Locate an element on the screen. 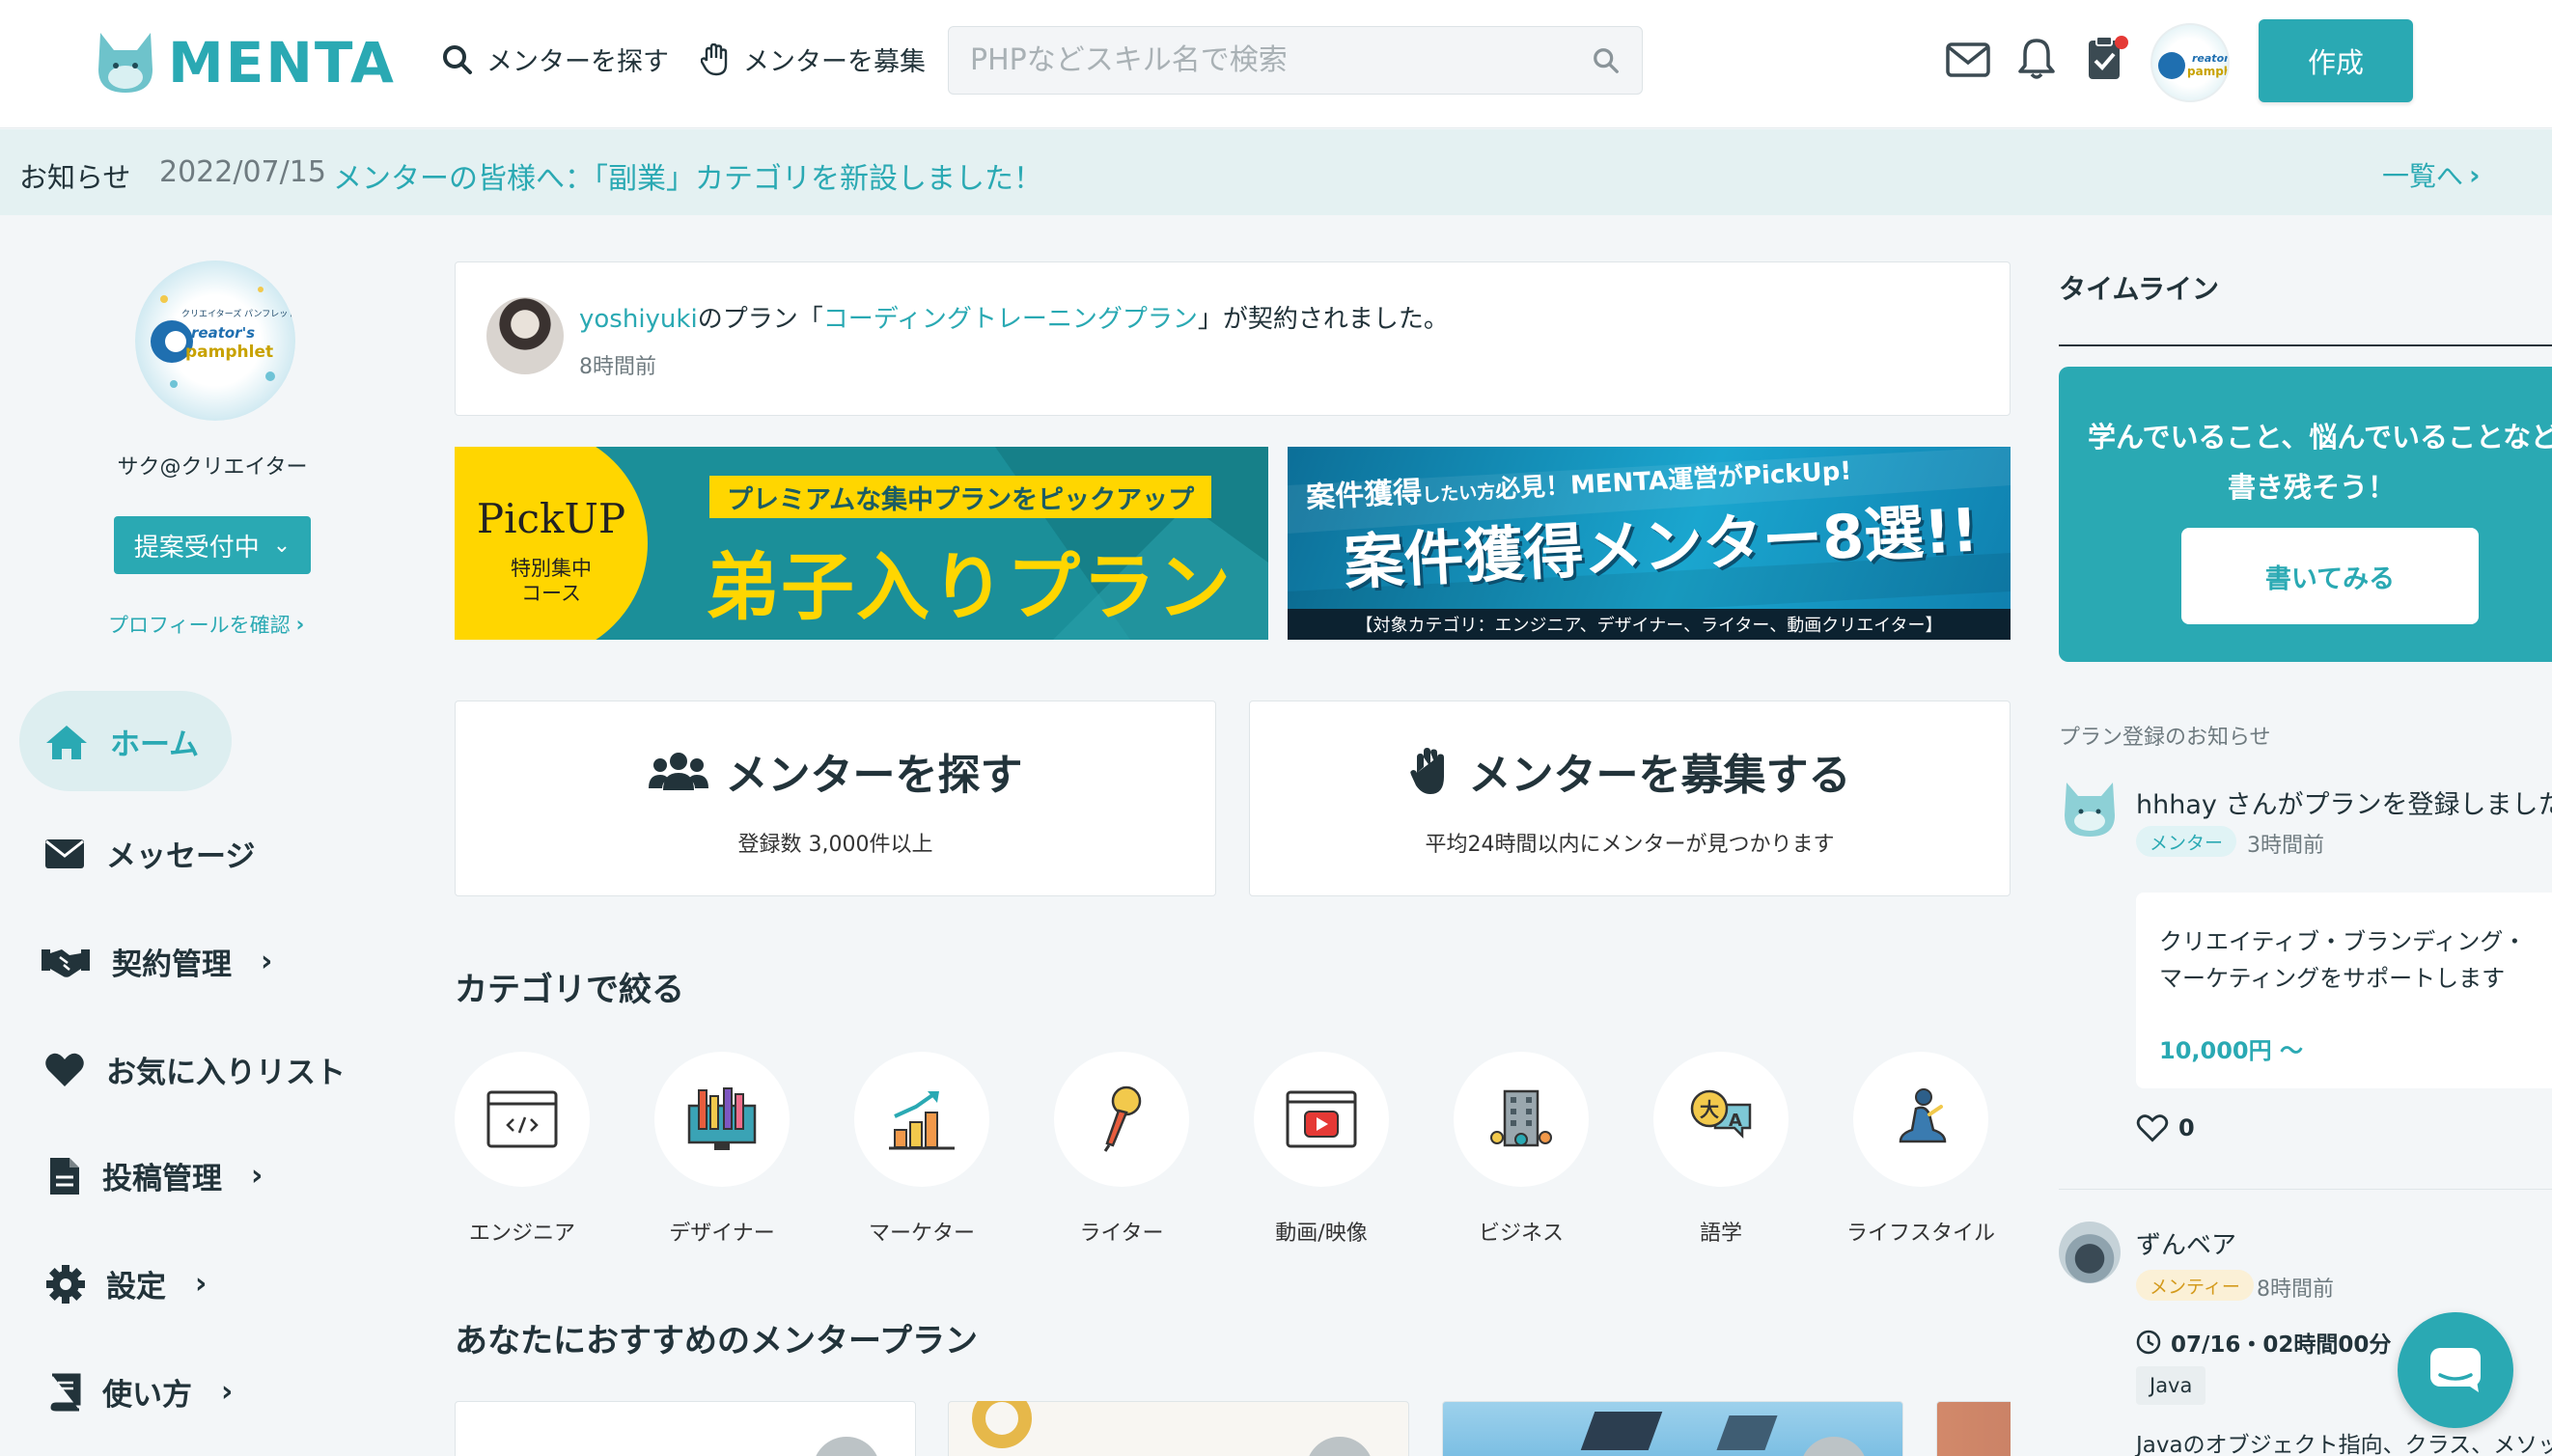 Image resolution: width=2552 pixels, height=1456 pixels. find-mentor-card-title-row: メンターを探す is located at coordinates (835, 771).